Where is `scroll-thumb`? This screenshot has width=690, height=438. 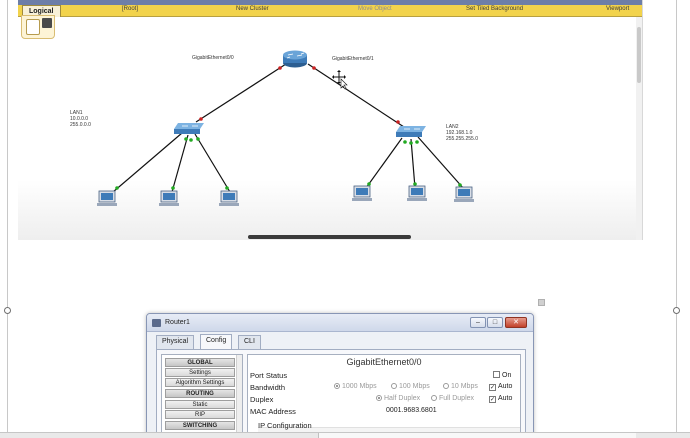 scroll-thumb is located at coordinates (639, 55).